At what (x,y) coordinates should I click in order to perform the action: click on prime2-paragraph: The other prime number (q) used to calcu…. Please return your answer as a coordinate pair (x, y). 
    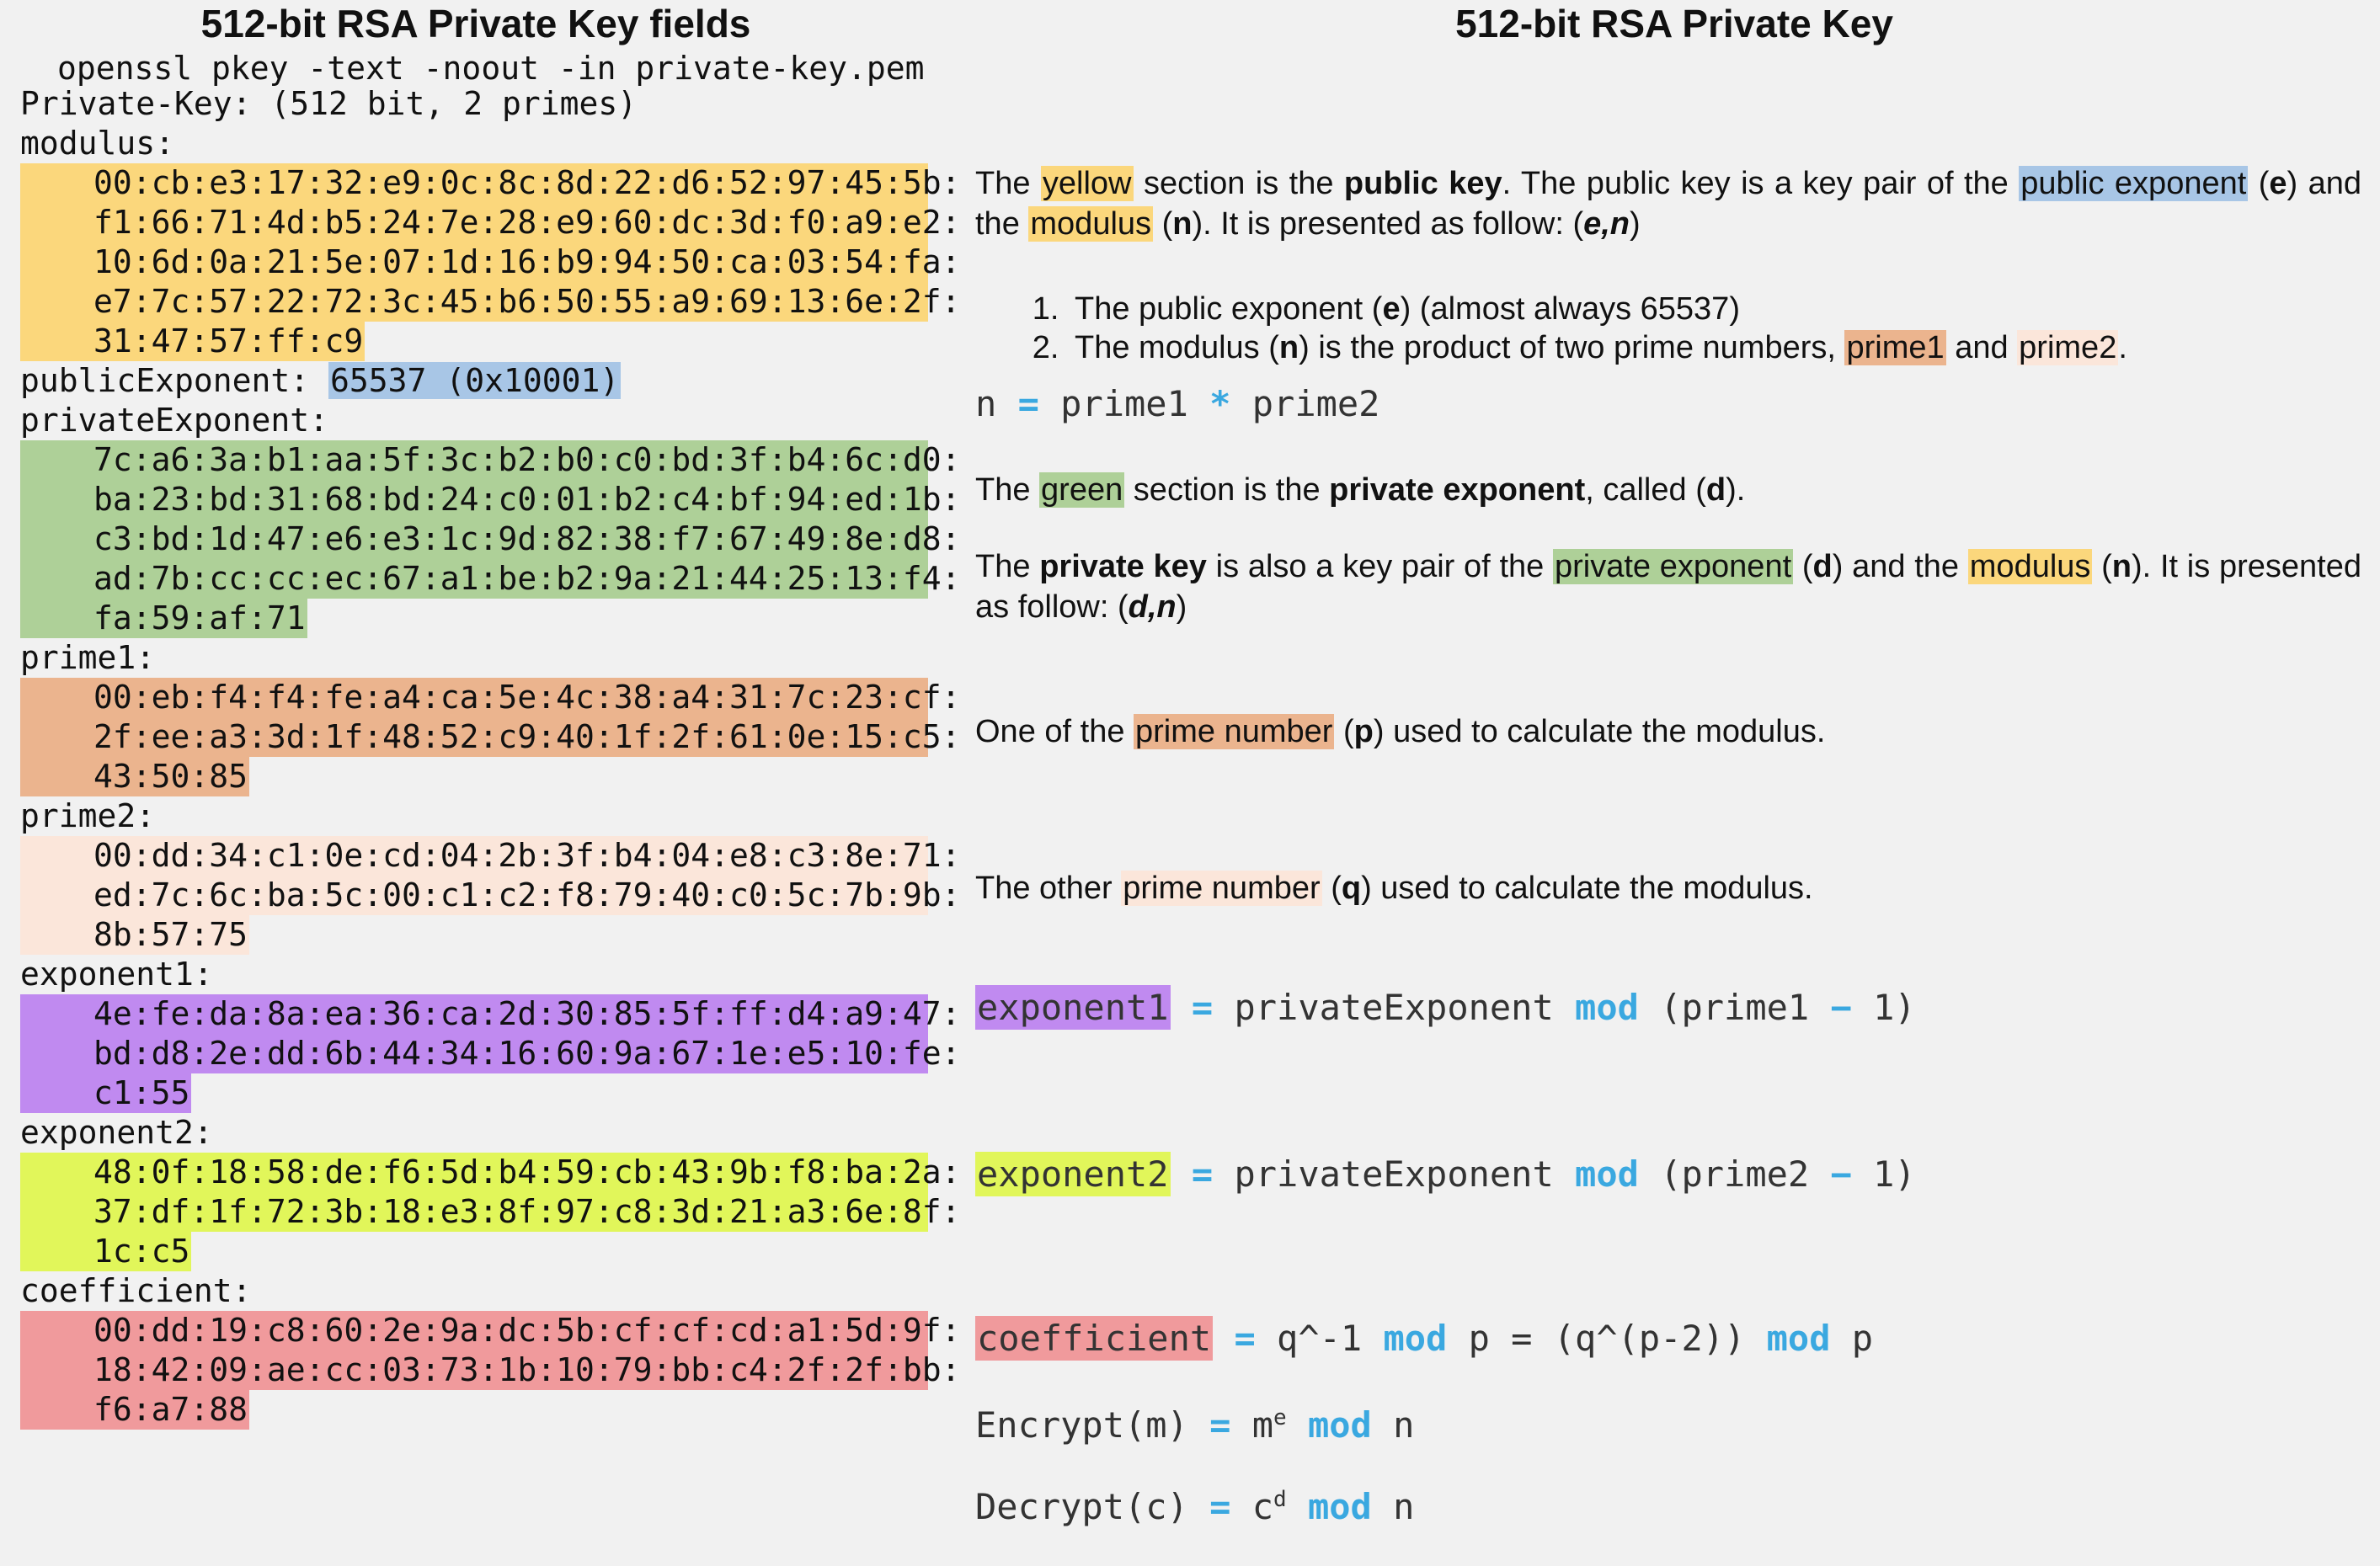
    Looking at the image, I should click on (1394, 889).